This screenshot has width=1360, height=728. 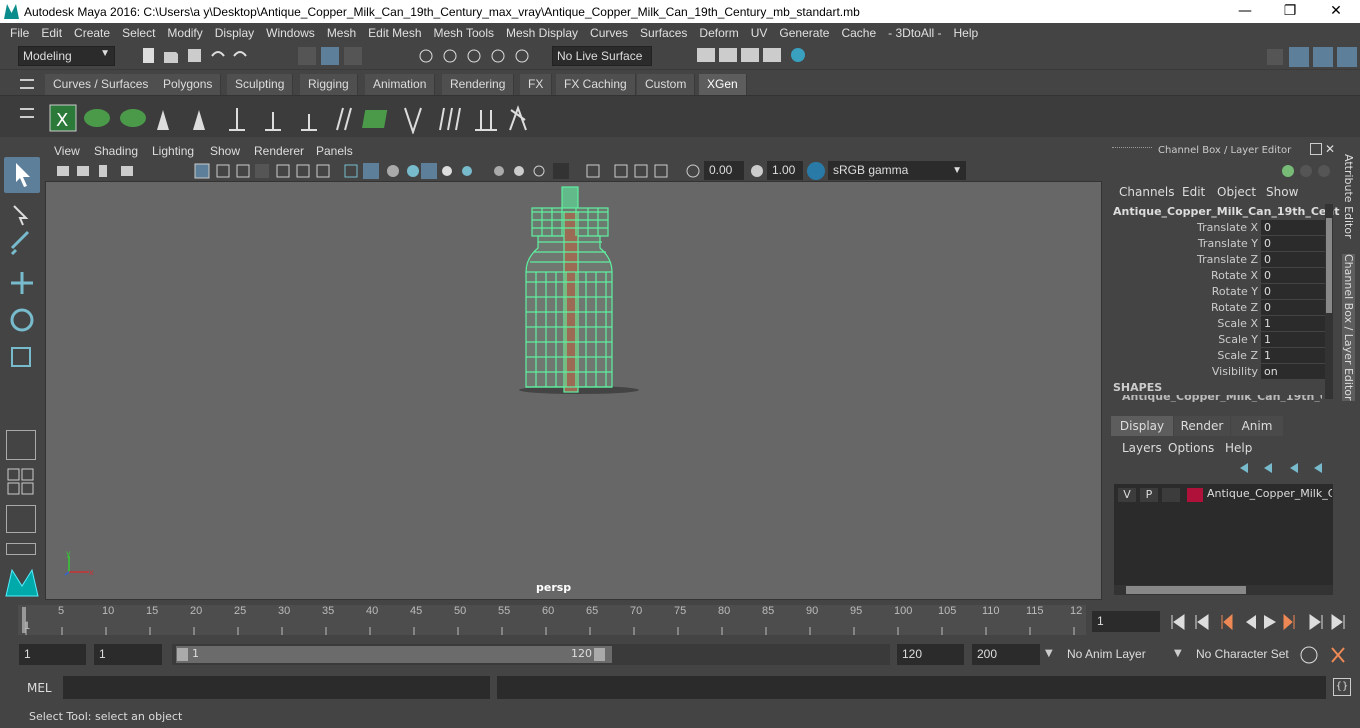 I want to click on layer-color-swatch, so click(x=1195, y=495).